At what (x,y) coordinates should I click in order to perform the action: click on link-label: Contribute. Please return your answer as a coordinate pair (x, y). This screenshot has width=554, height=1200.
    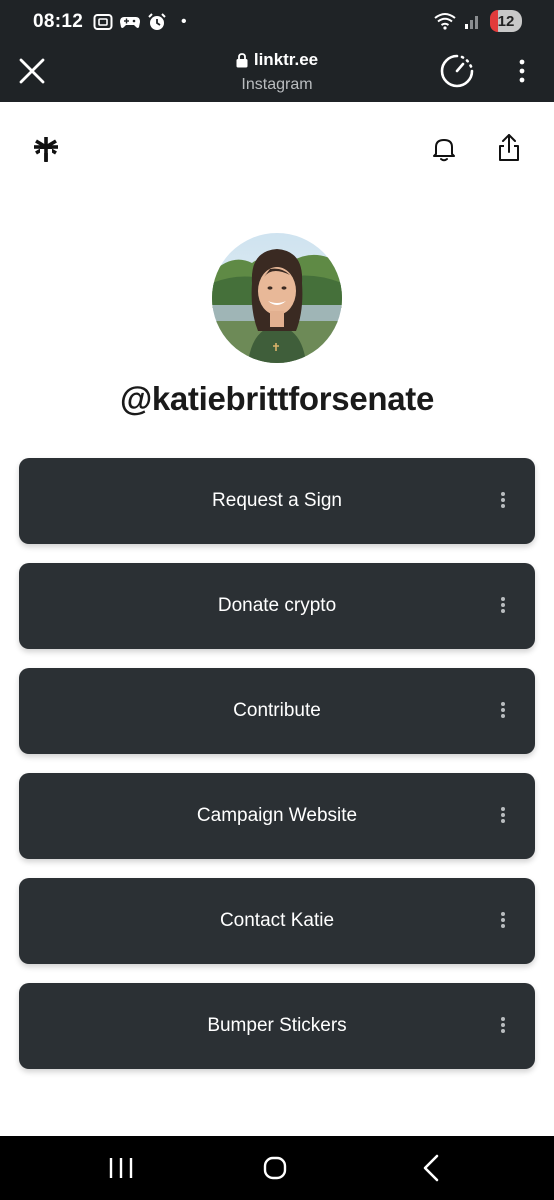
    Looking at the image, I should click on (277, 710).